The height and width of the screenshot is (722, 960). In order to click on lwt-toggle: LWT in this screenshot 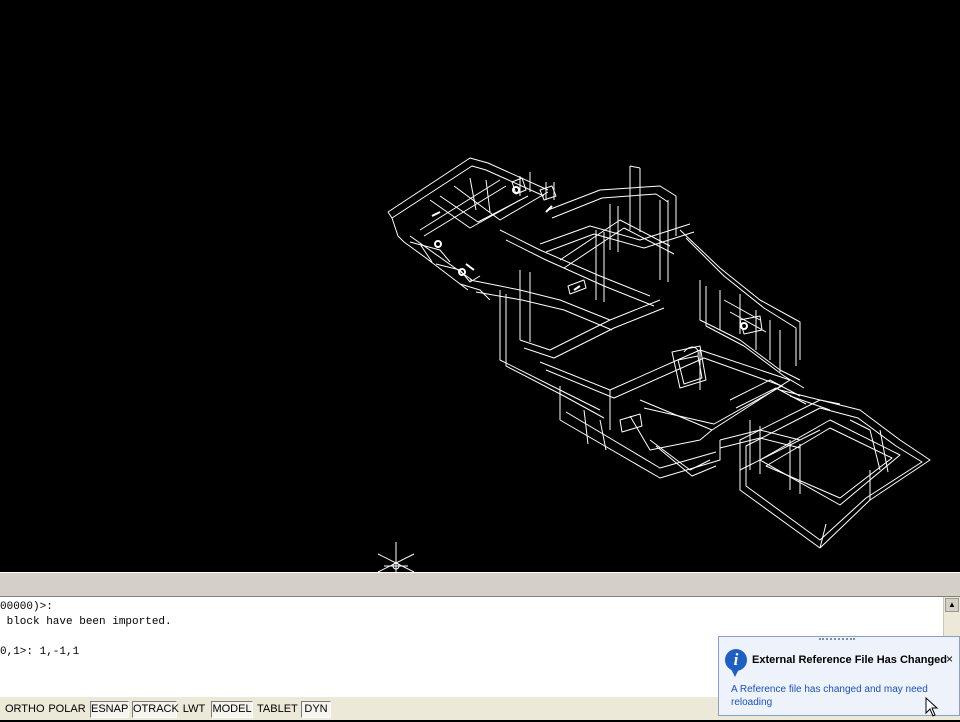, I will do `click(194, 709)`.